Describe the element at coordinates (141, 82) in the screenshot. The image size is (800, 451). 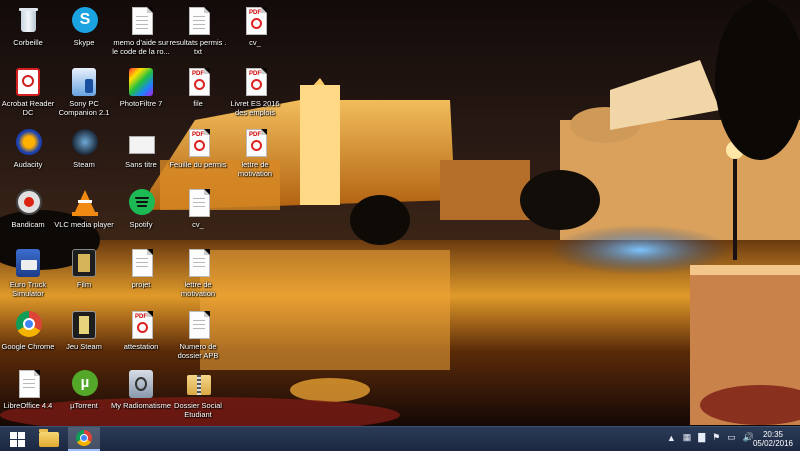
I see `photofiltre-icon` at that location.